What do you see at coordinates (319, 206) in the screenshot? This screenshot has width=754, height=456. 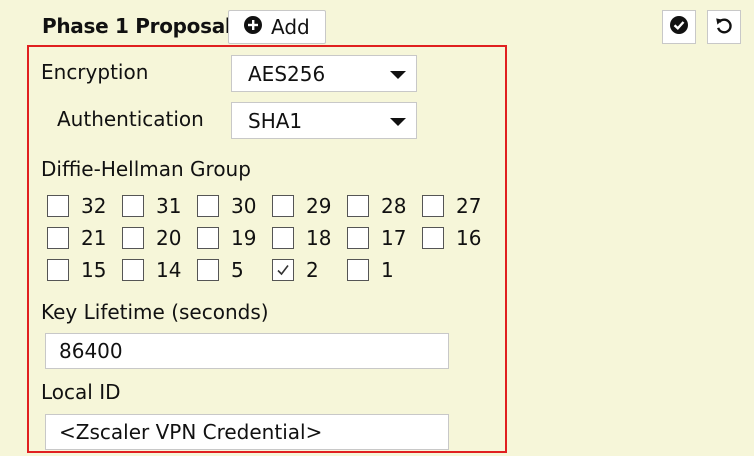 I see `dh-group-value: 29` at bounding box center [319, 206].